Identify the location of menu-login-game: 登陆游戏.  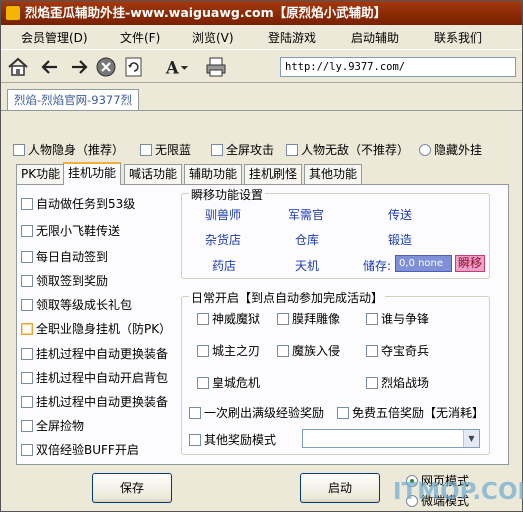
(292, 37).